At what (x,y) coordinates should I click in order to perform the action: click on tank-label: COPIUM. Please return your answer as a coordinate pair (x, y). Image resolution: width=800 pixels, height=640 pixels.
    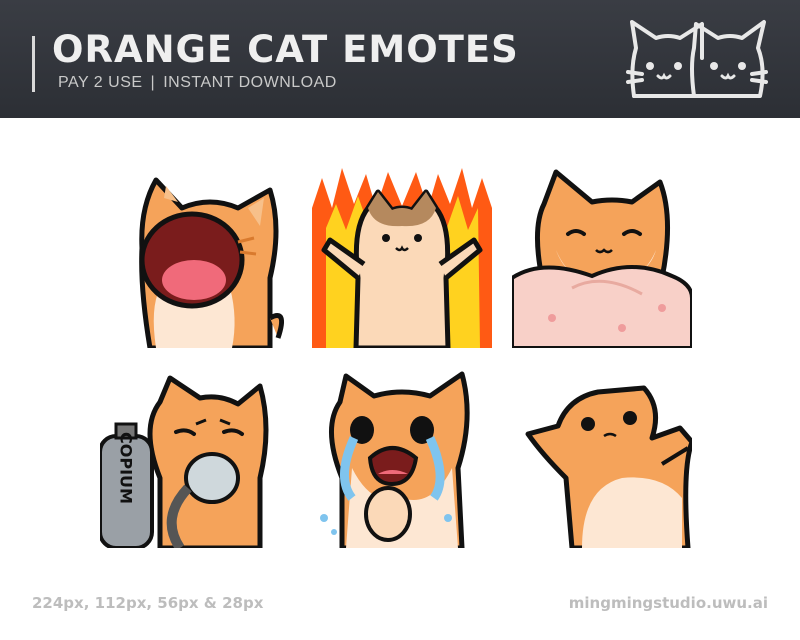
    Looking at the image, I should click on (126, 468).